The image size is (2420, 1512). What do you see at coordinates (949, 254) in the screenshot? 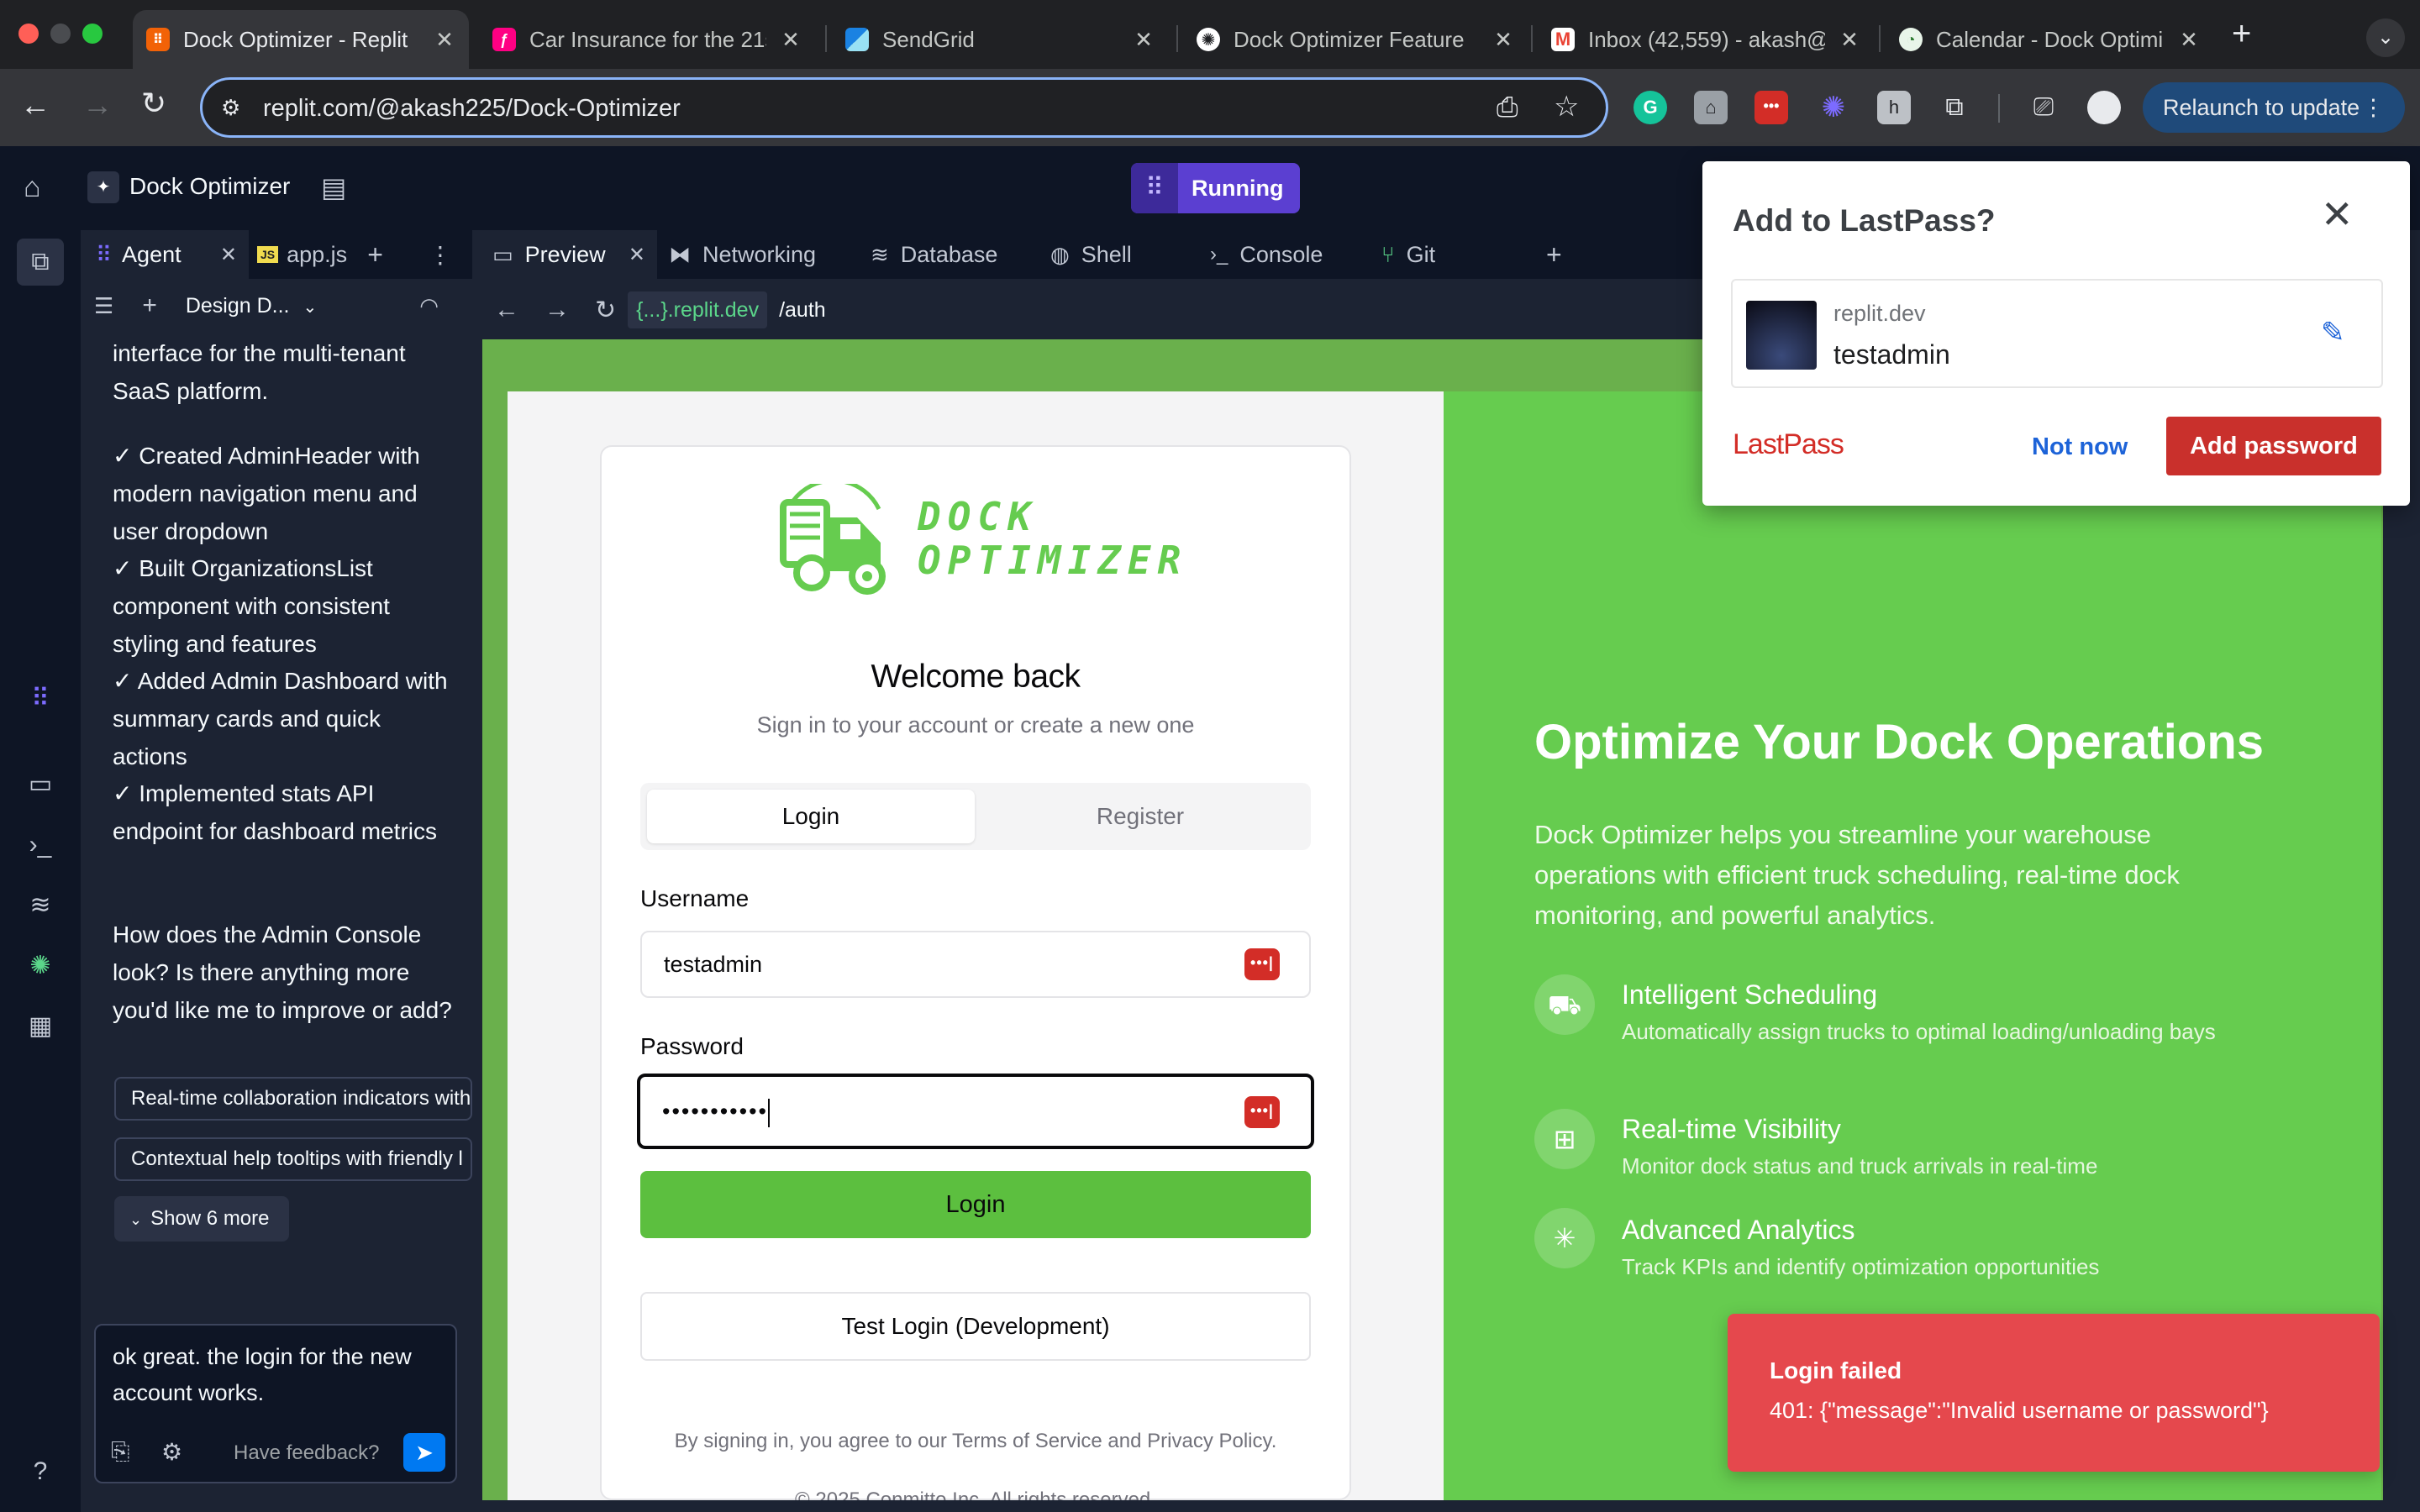
I see `tab-database: ≋ Database` at bounding box center [949, 254].